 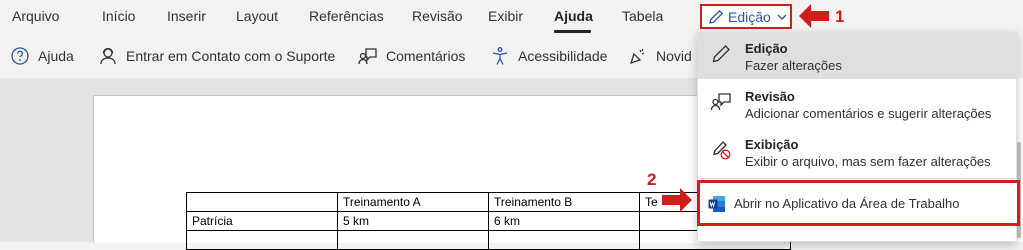 I want to click on view-only-icon, so click(x=722, y=150).